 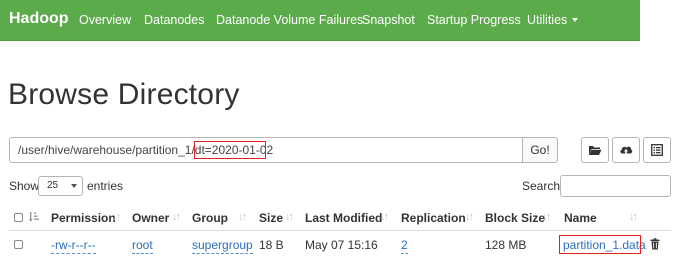 I want to click on list-alt-icon, so click(x=657, y=150).